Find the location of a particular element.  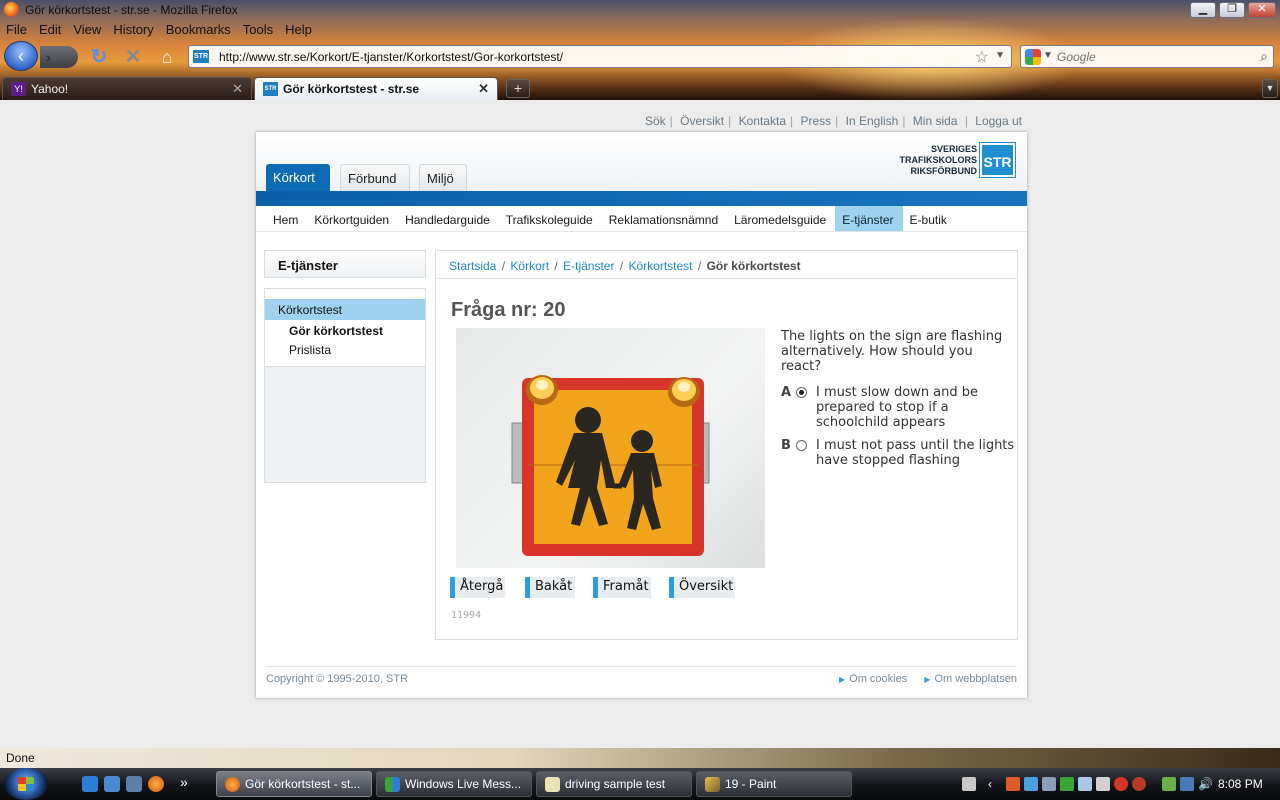

option-b-radio is located at coordinates (801, 445).